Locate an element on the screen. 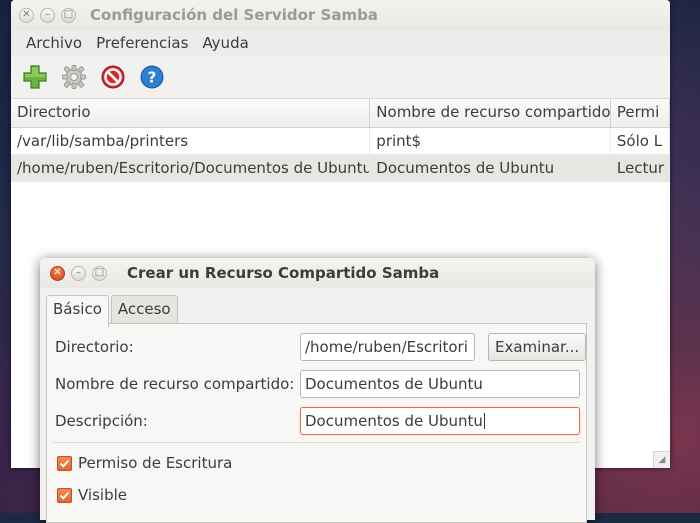 This screenshot has height=523, width=700. menu-preferencias: Preferencias is located at coordinates (142, 43).